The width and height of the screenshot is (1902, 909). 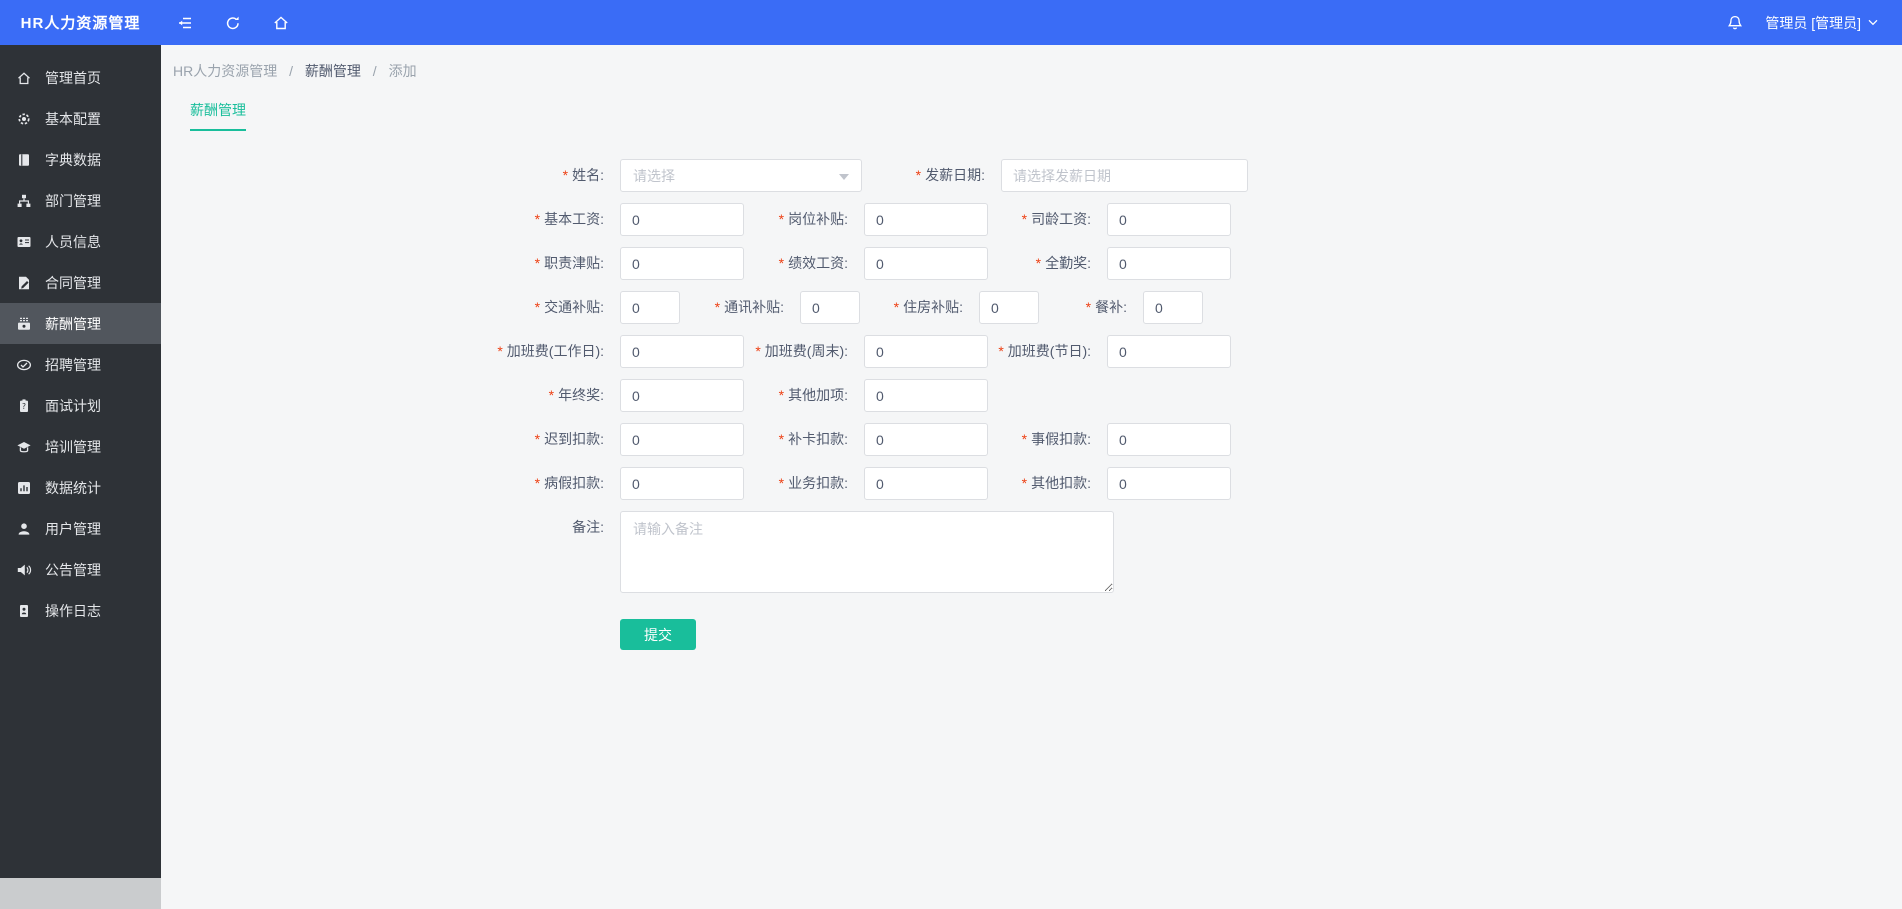 What do you see at coordinates (80, 282) in the screenshot?
I see `sidebar-item-contracts: 合同管理` at bounding box center [80, 282].